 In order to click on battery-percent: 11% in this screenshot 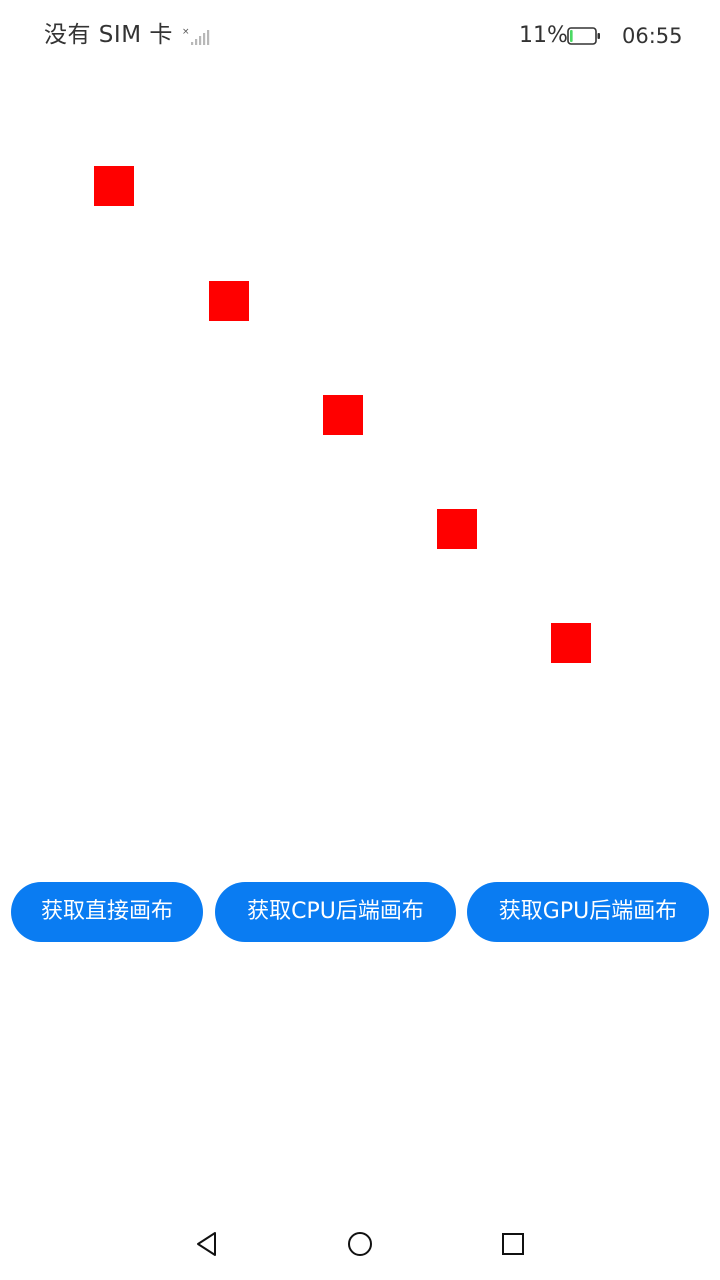, I will do `click(543, 35)`.